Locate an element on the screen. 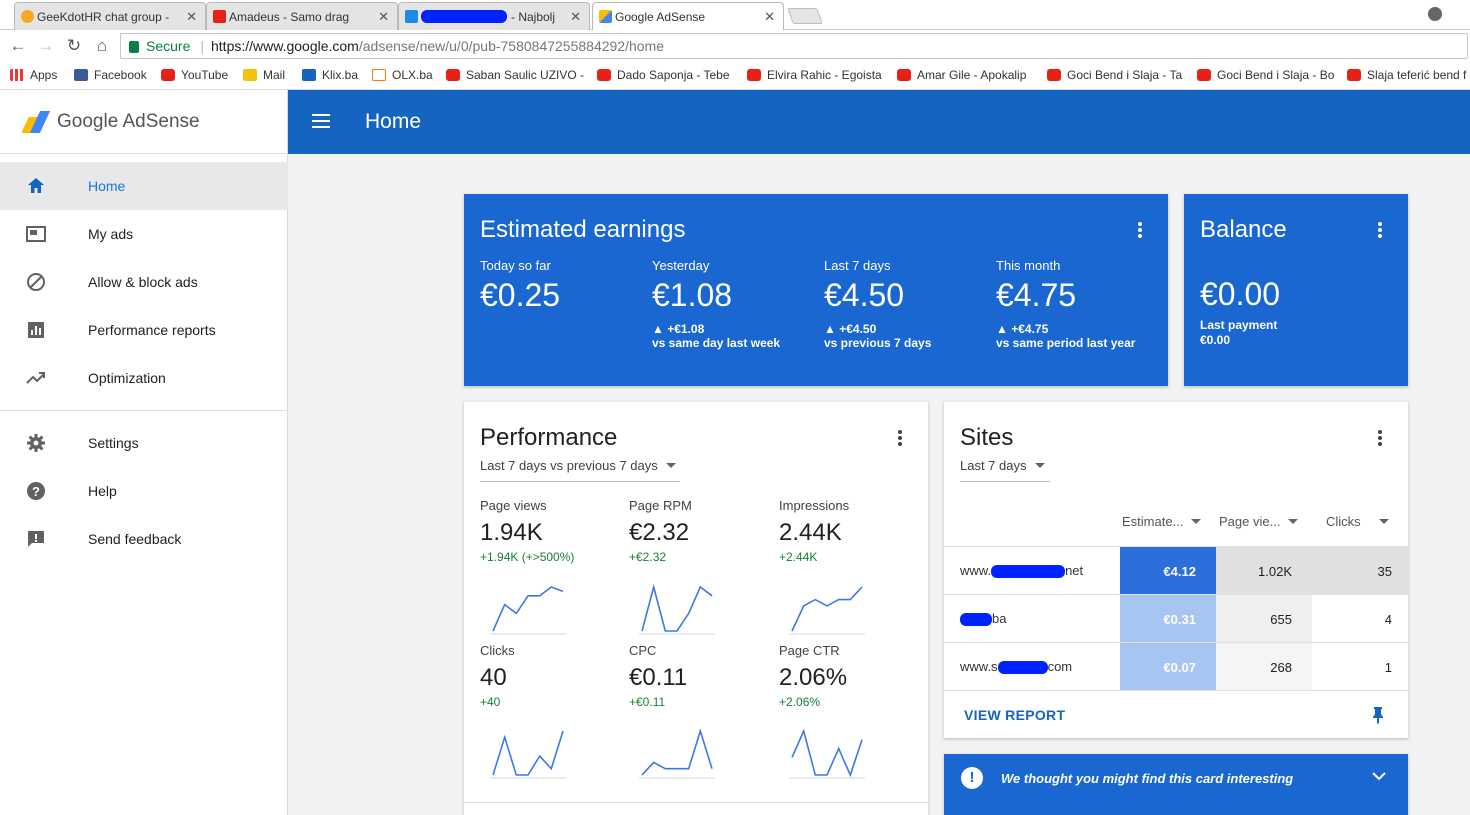 This screenshot has width=1470, height=815. bookmark-item: Amar Gile - Apokalip is located at coordinates (961, 75).